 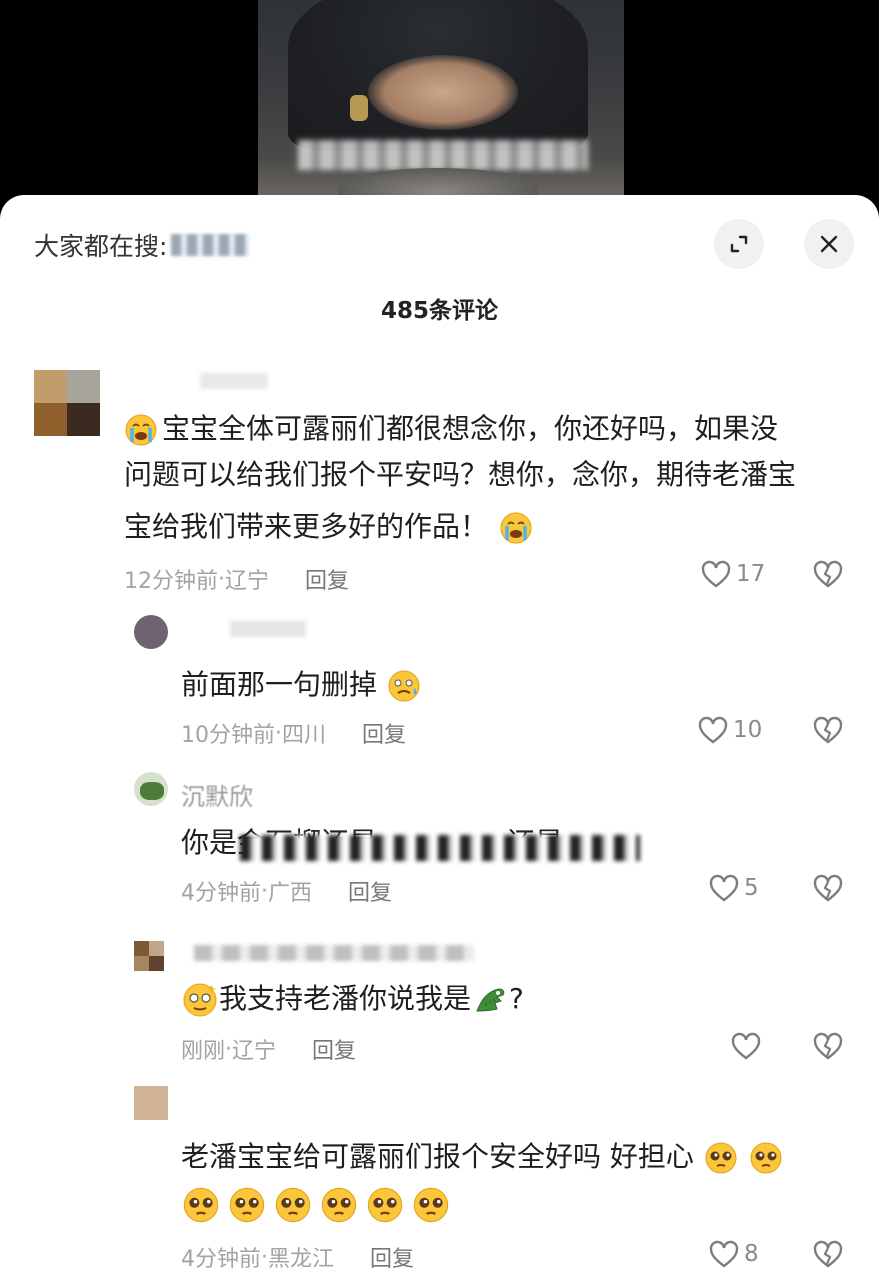 I want to click on close-button, so click(x=829, y=244).